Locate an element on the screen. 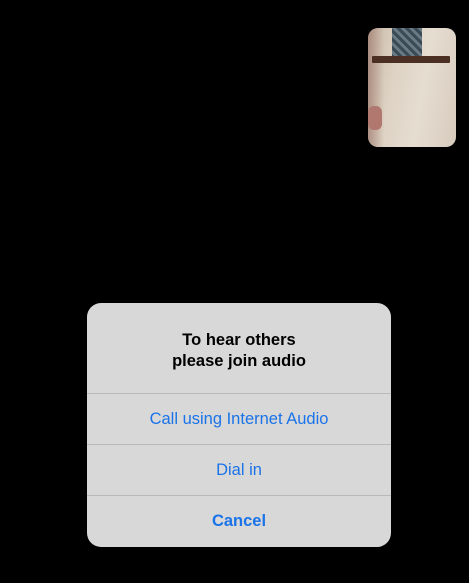 This screenshot has width=469, height=583. dialog-title-line-2: please join audio is located at coordinates (239, 361).